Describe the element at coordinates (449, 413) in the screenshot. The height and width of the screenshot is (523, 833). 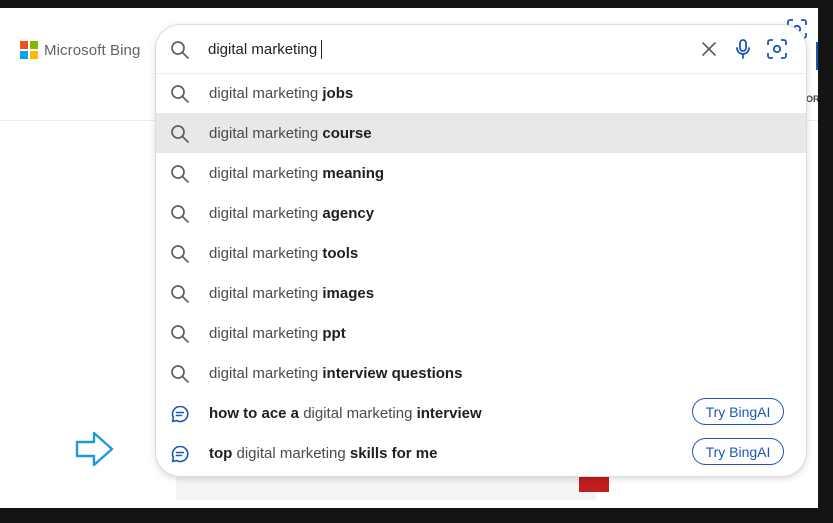
I see `suggestion-suffix: interview` at that location.